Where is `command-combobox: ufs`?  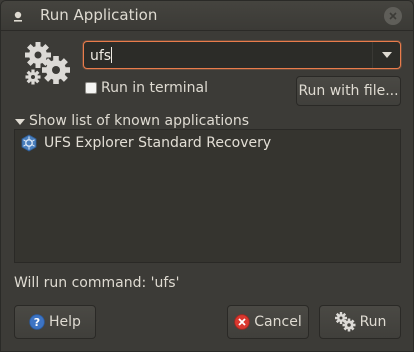
command-combobox: ufs is located at coordinates (242, 55).